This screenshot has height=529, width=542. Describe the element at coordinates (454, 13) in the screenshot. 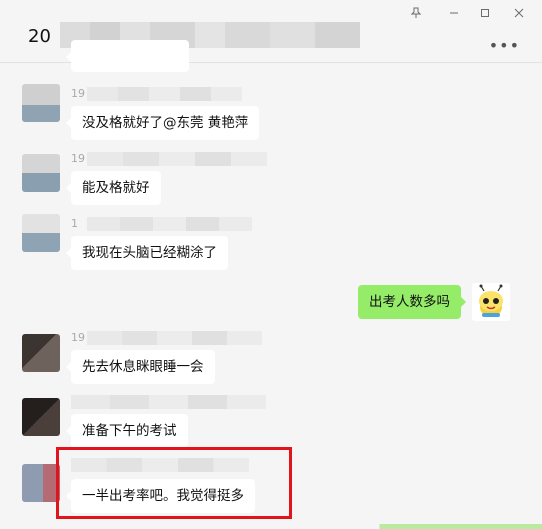

I see `minimize-icon` at that location.